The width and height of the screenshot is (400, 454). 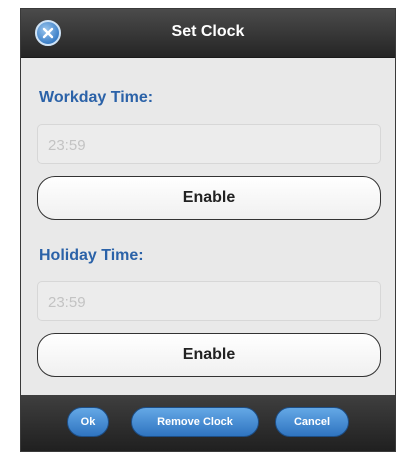 What do you see at coordinates (96, 97) in the screenshot?
I see `workday-time-label: Workday Time:` at bounding box center [96, 97].